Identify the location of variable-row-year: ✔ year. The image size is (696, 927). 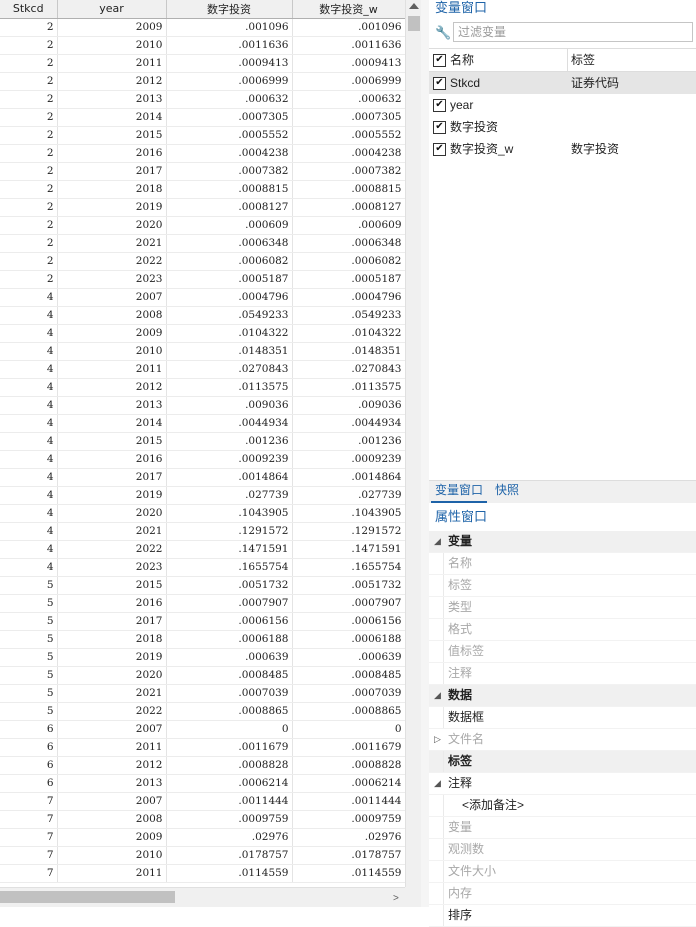
(562, 105).